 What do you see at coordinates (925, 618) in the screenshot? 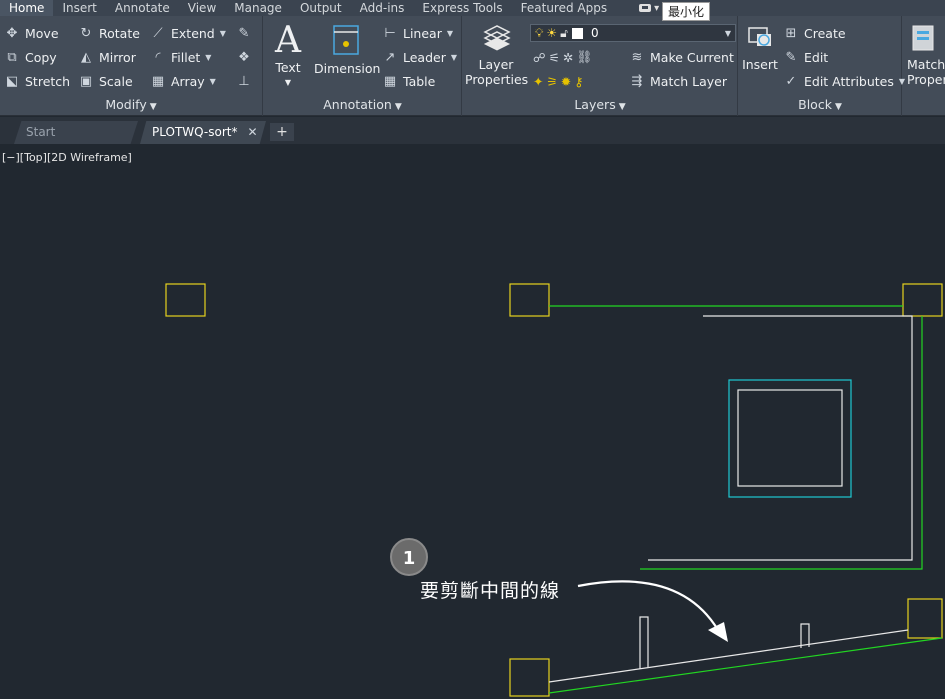
I see `column-square-bottom-right` at bounding box center [925, 618].